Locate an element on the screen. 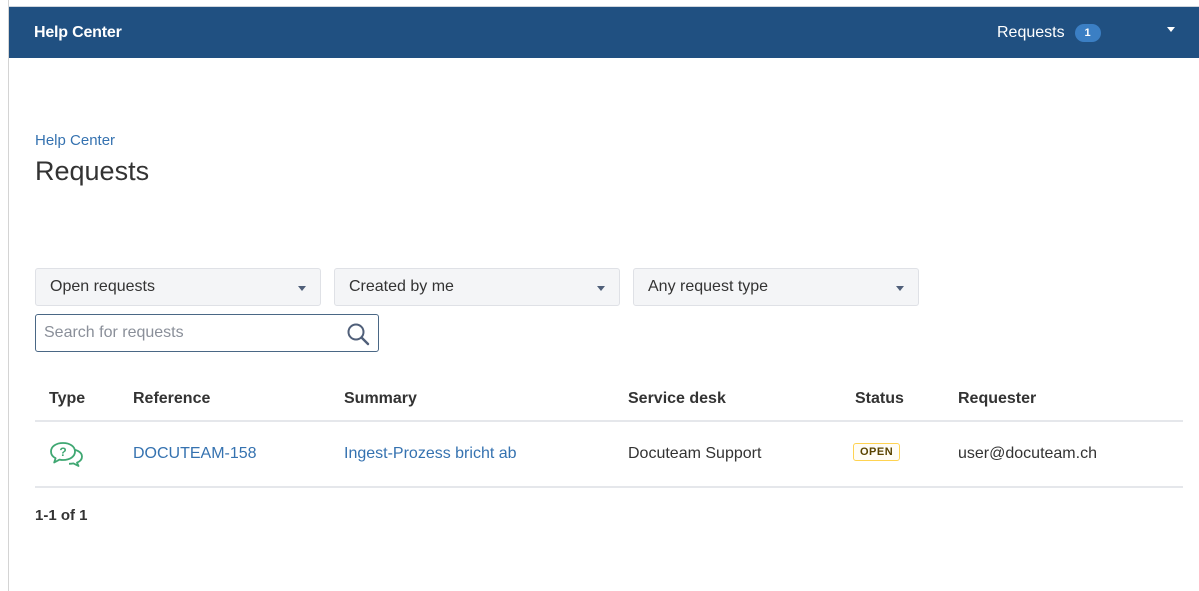  request-type-filter-dropdown: Any request type is located at coordinates (776, 287).